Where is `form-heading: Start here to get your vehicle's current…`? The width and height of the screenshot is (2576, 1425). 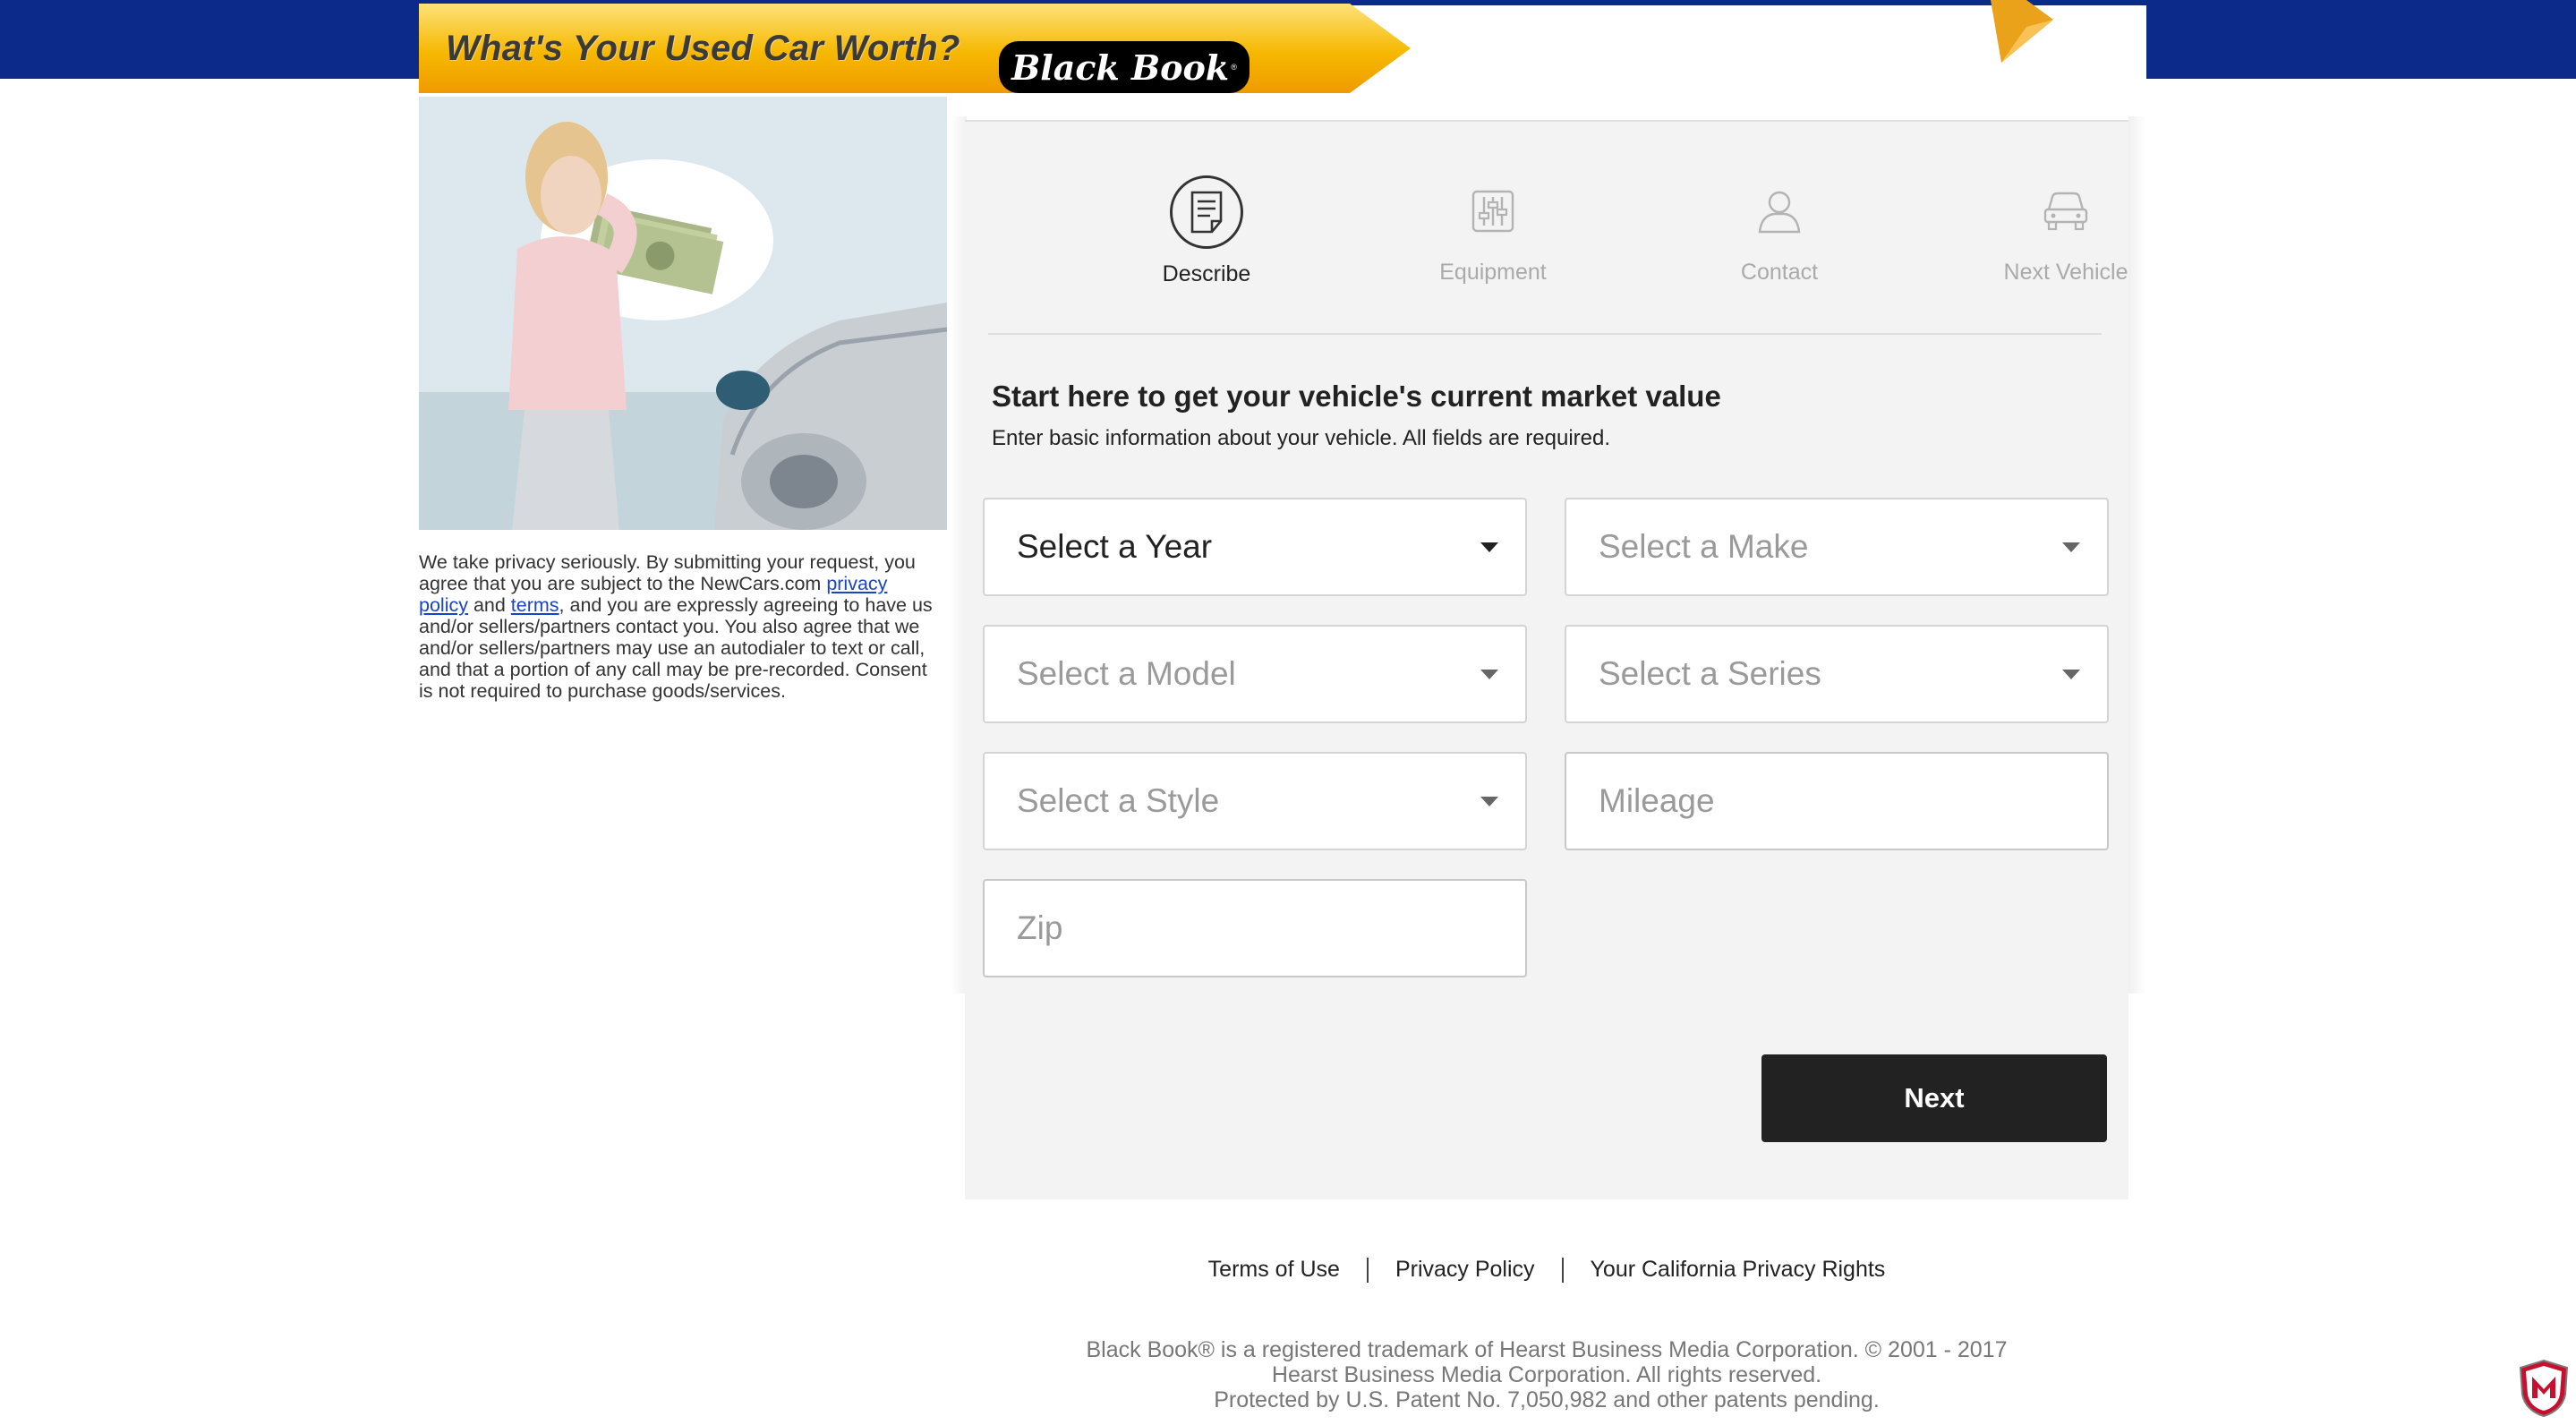 form-heading: Start here to get your vehicle's current… is located at coordinates (1356, 397).